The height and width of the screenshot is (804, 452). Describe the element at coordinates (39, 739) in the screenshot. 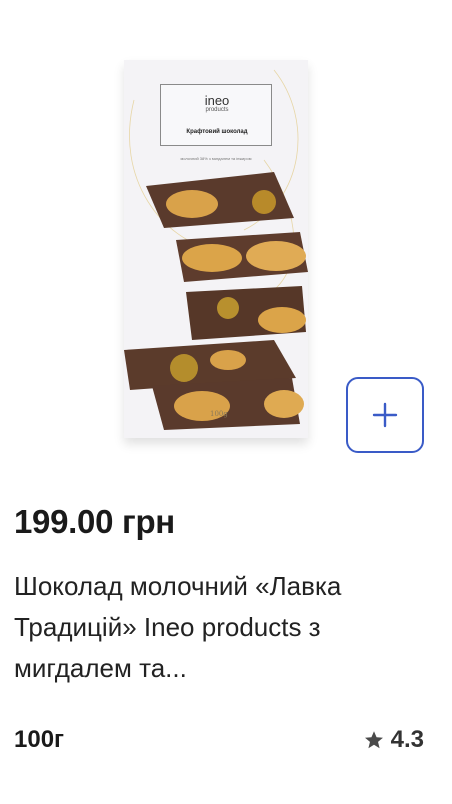

I see `product-weight: 100г` at that location.